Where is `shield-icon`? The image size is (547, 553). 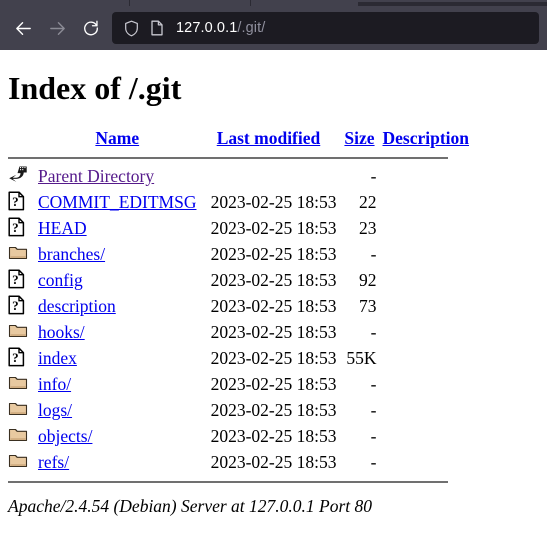
shield-icon is located at coordinates (131, 28).